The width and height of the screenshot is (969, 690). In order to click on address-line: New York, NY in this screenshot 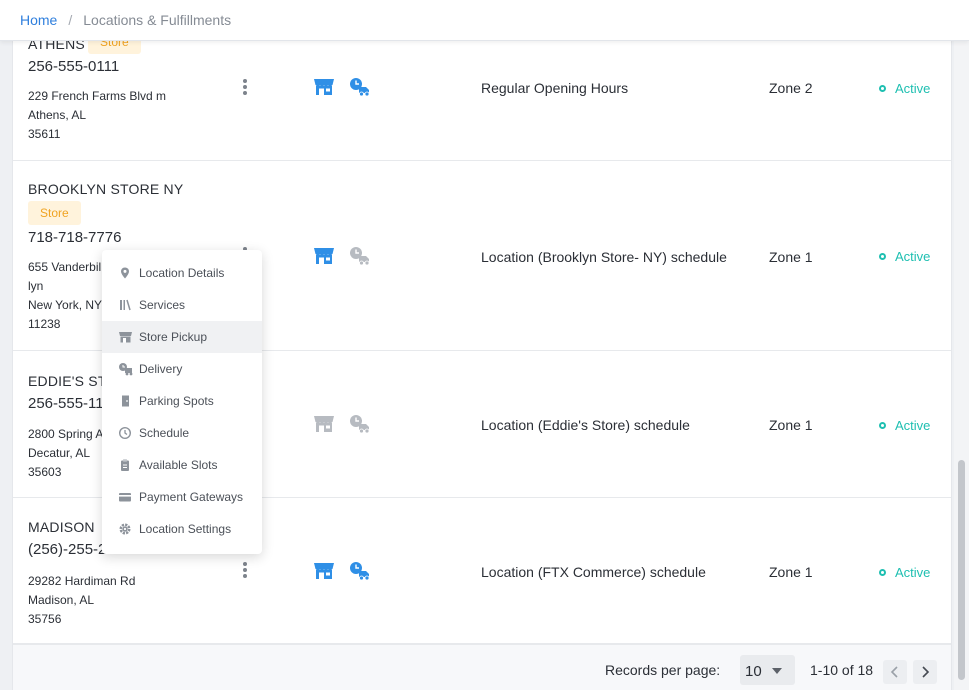, I will do `click(65, 305)`.